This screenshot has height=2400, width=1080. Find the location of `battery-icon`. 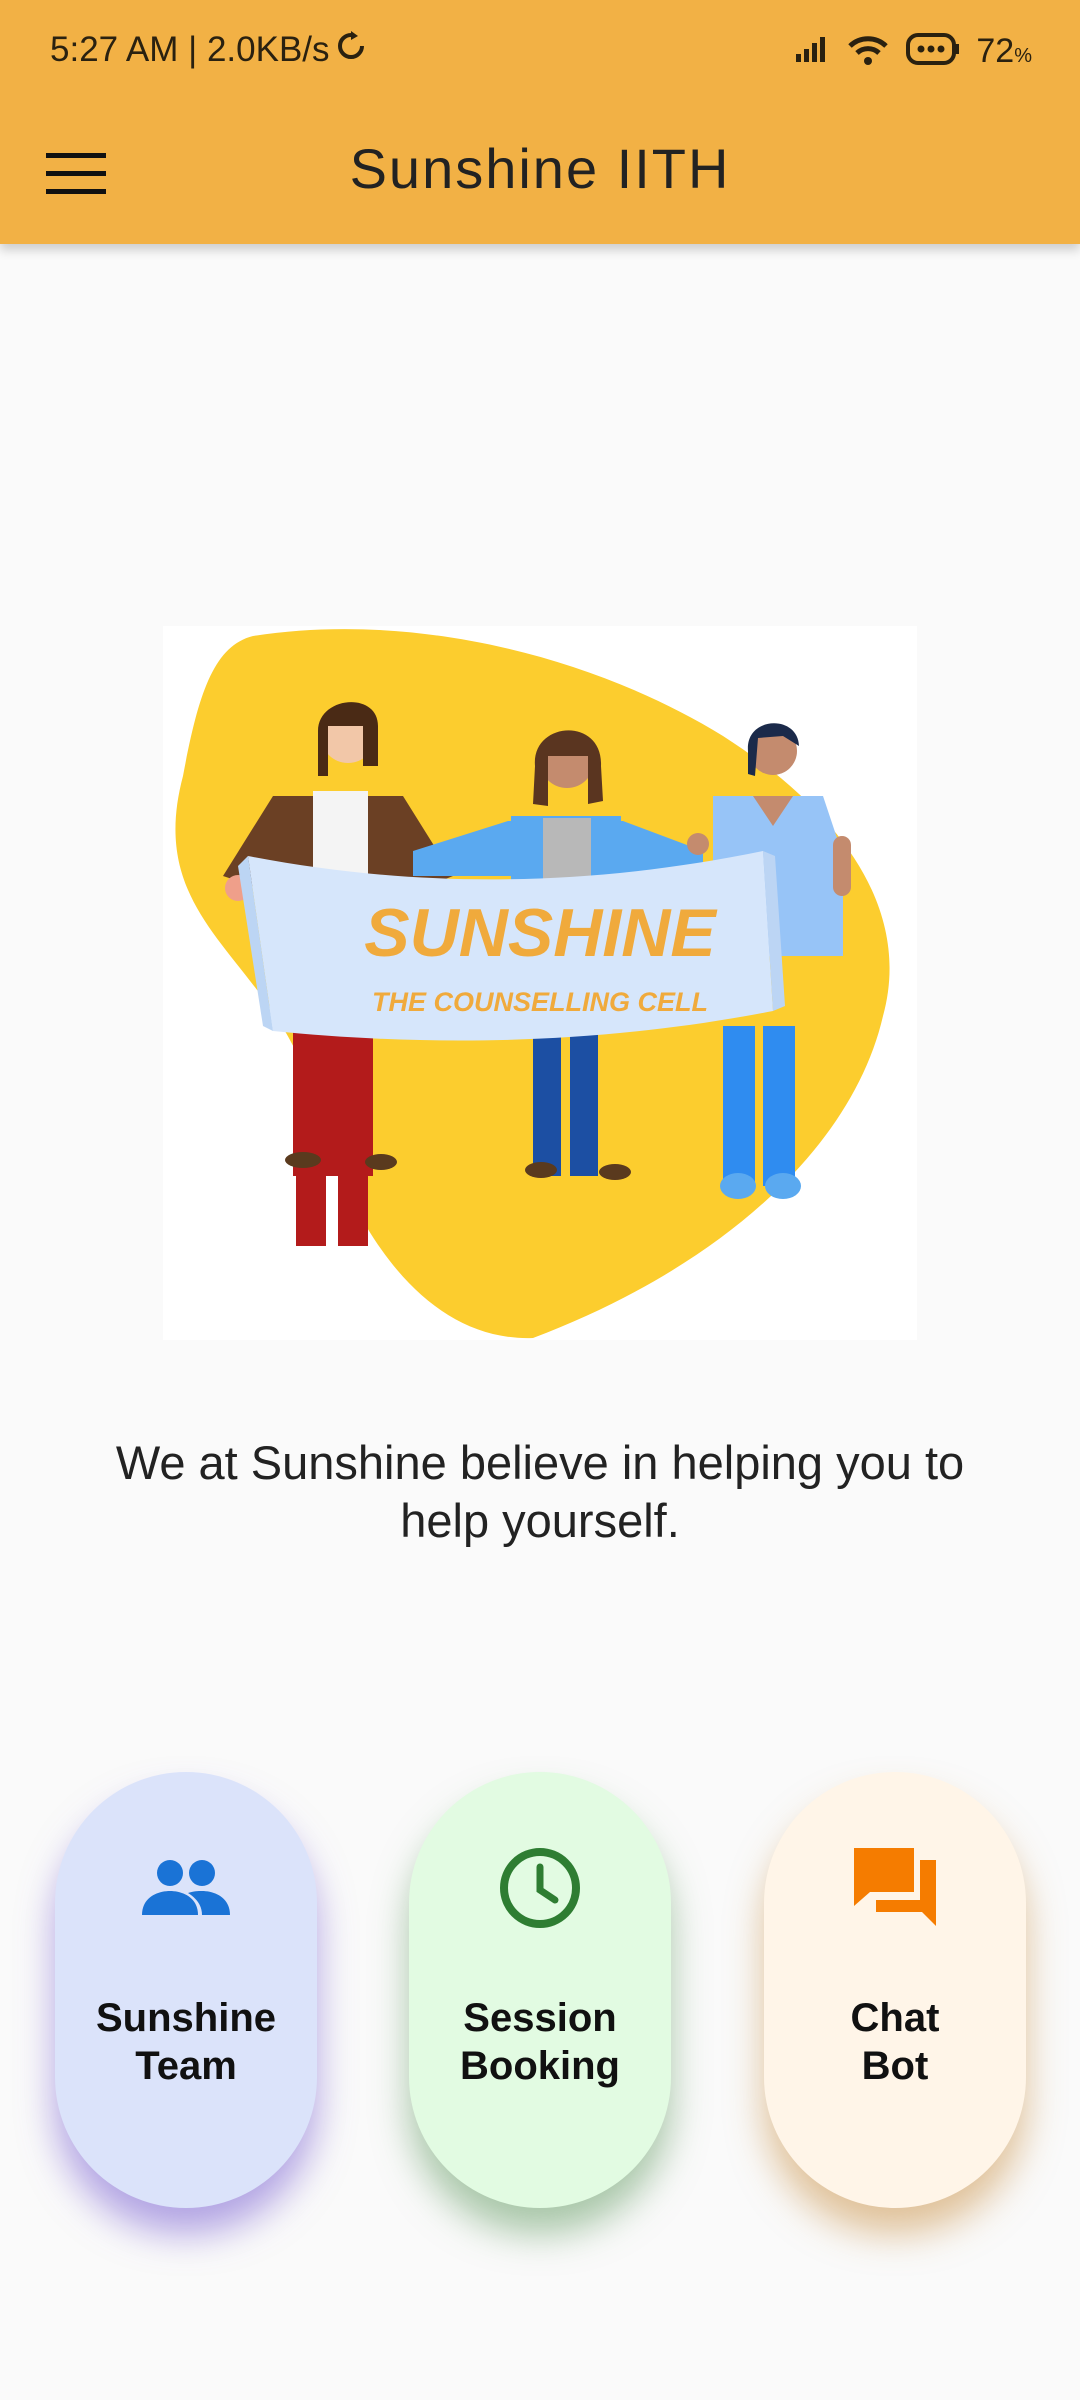

battery-icon is located at coordinates (933, 51).